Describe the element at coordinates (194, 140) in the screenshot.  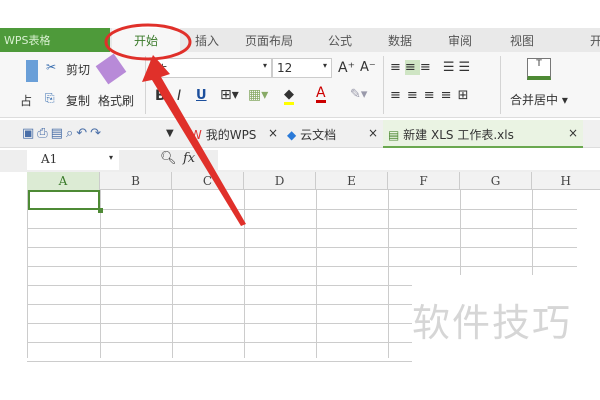
I see `annotation-arrow` at that location.